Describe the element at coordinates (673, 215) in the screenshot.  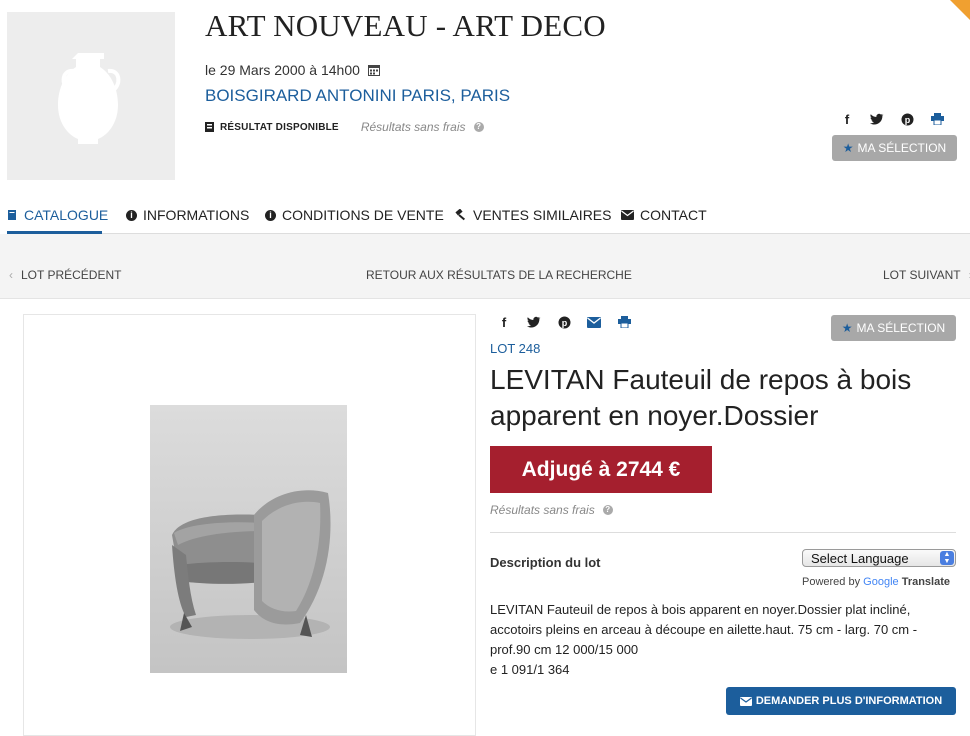
I see `tab-label: CONTACT` at that location.